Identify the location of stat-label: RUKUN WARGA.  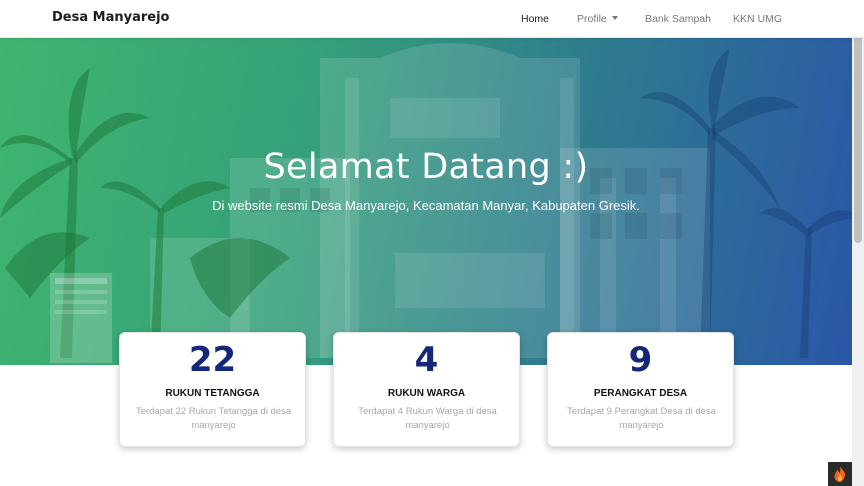
(426, 393).